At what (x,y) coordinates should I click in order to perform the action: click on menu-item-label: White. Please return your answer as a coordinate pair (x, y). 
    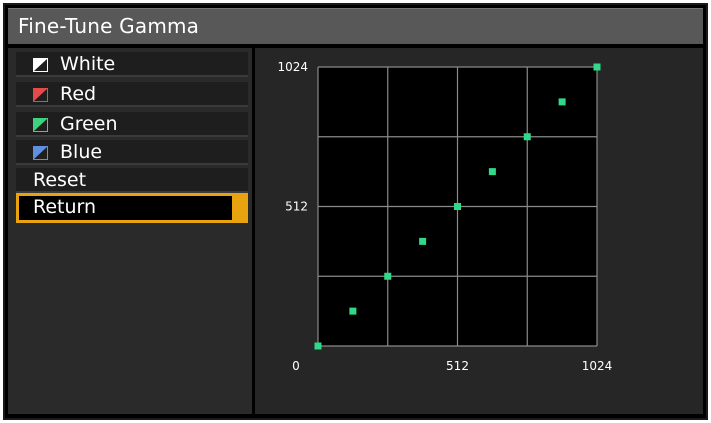
    Looking at the image, I should click on (88, 64).